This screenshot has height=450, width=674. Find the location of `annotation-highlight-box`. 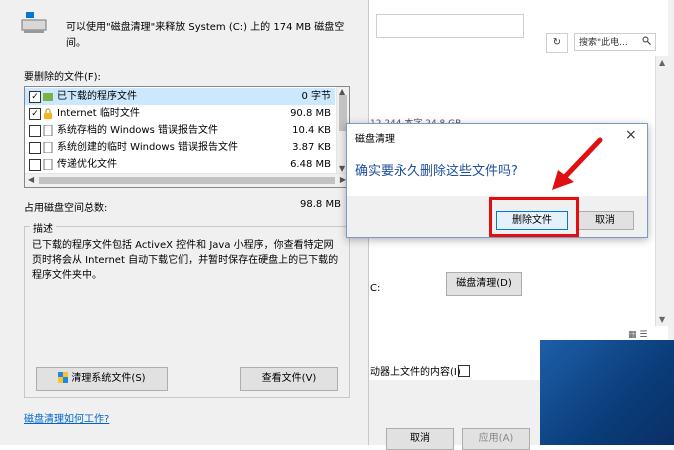

annotation-highlight-box is located at coordinates (534, 217).